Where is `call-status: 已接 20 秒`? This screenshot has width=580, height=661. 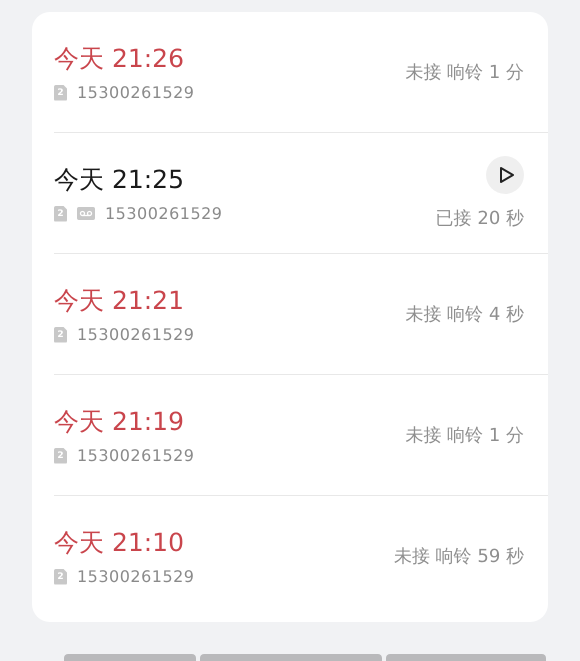 call-status: 已接 20 秒 is located at coordinates (480, 218).